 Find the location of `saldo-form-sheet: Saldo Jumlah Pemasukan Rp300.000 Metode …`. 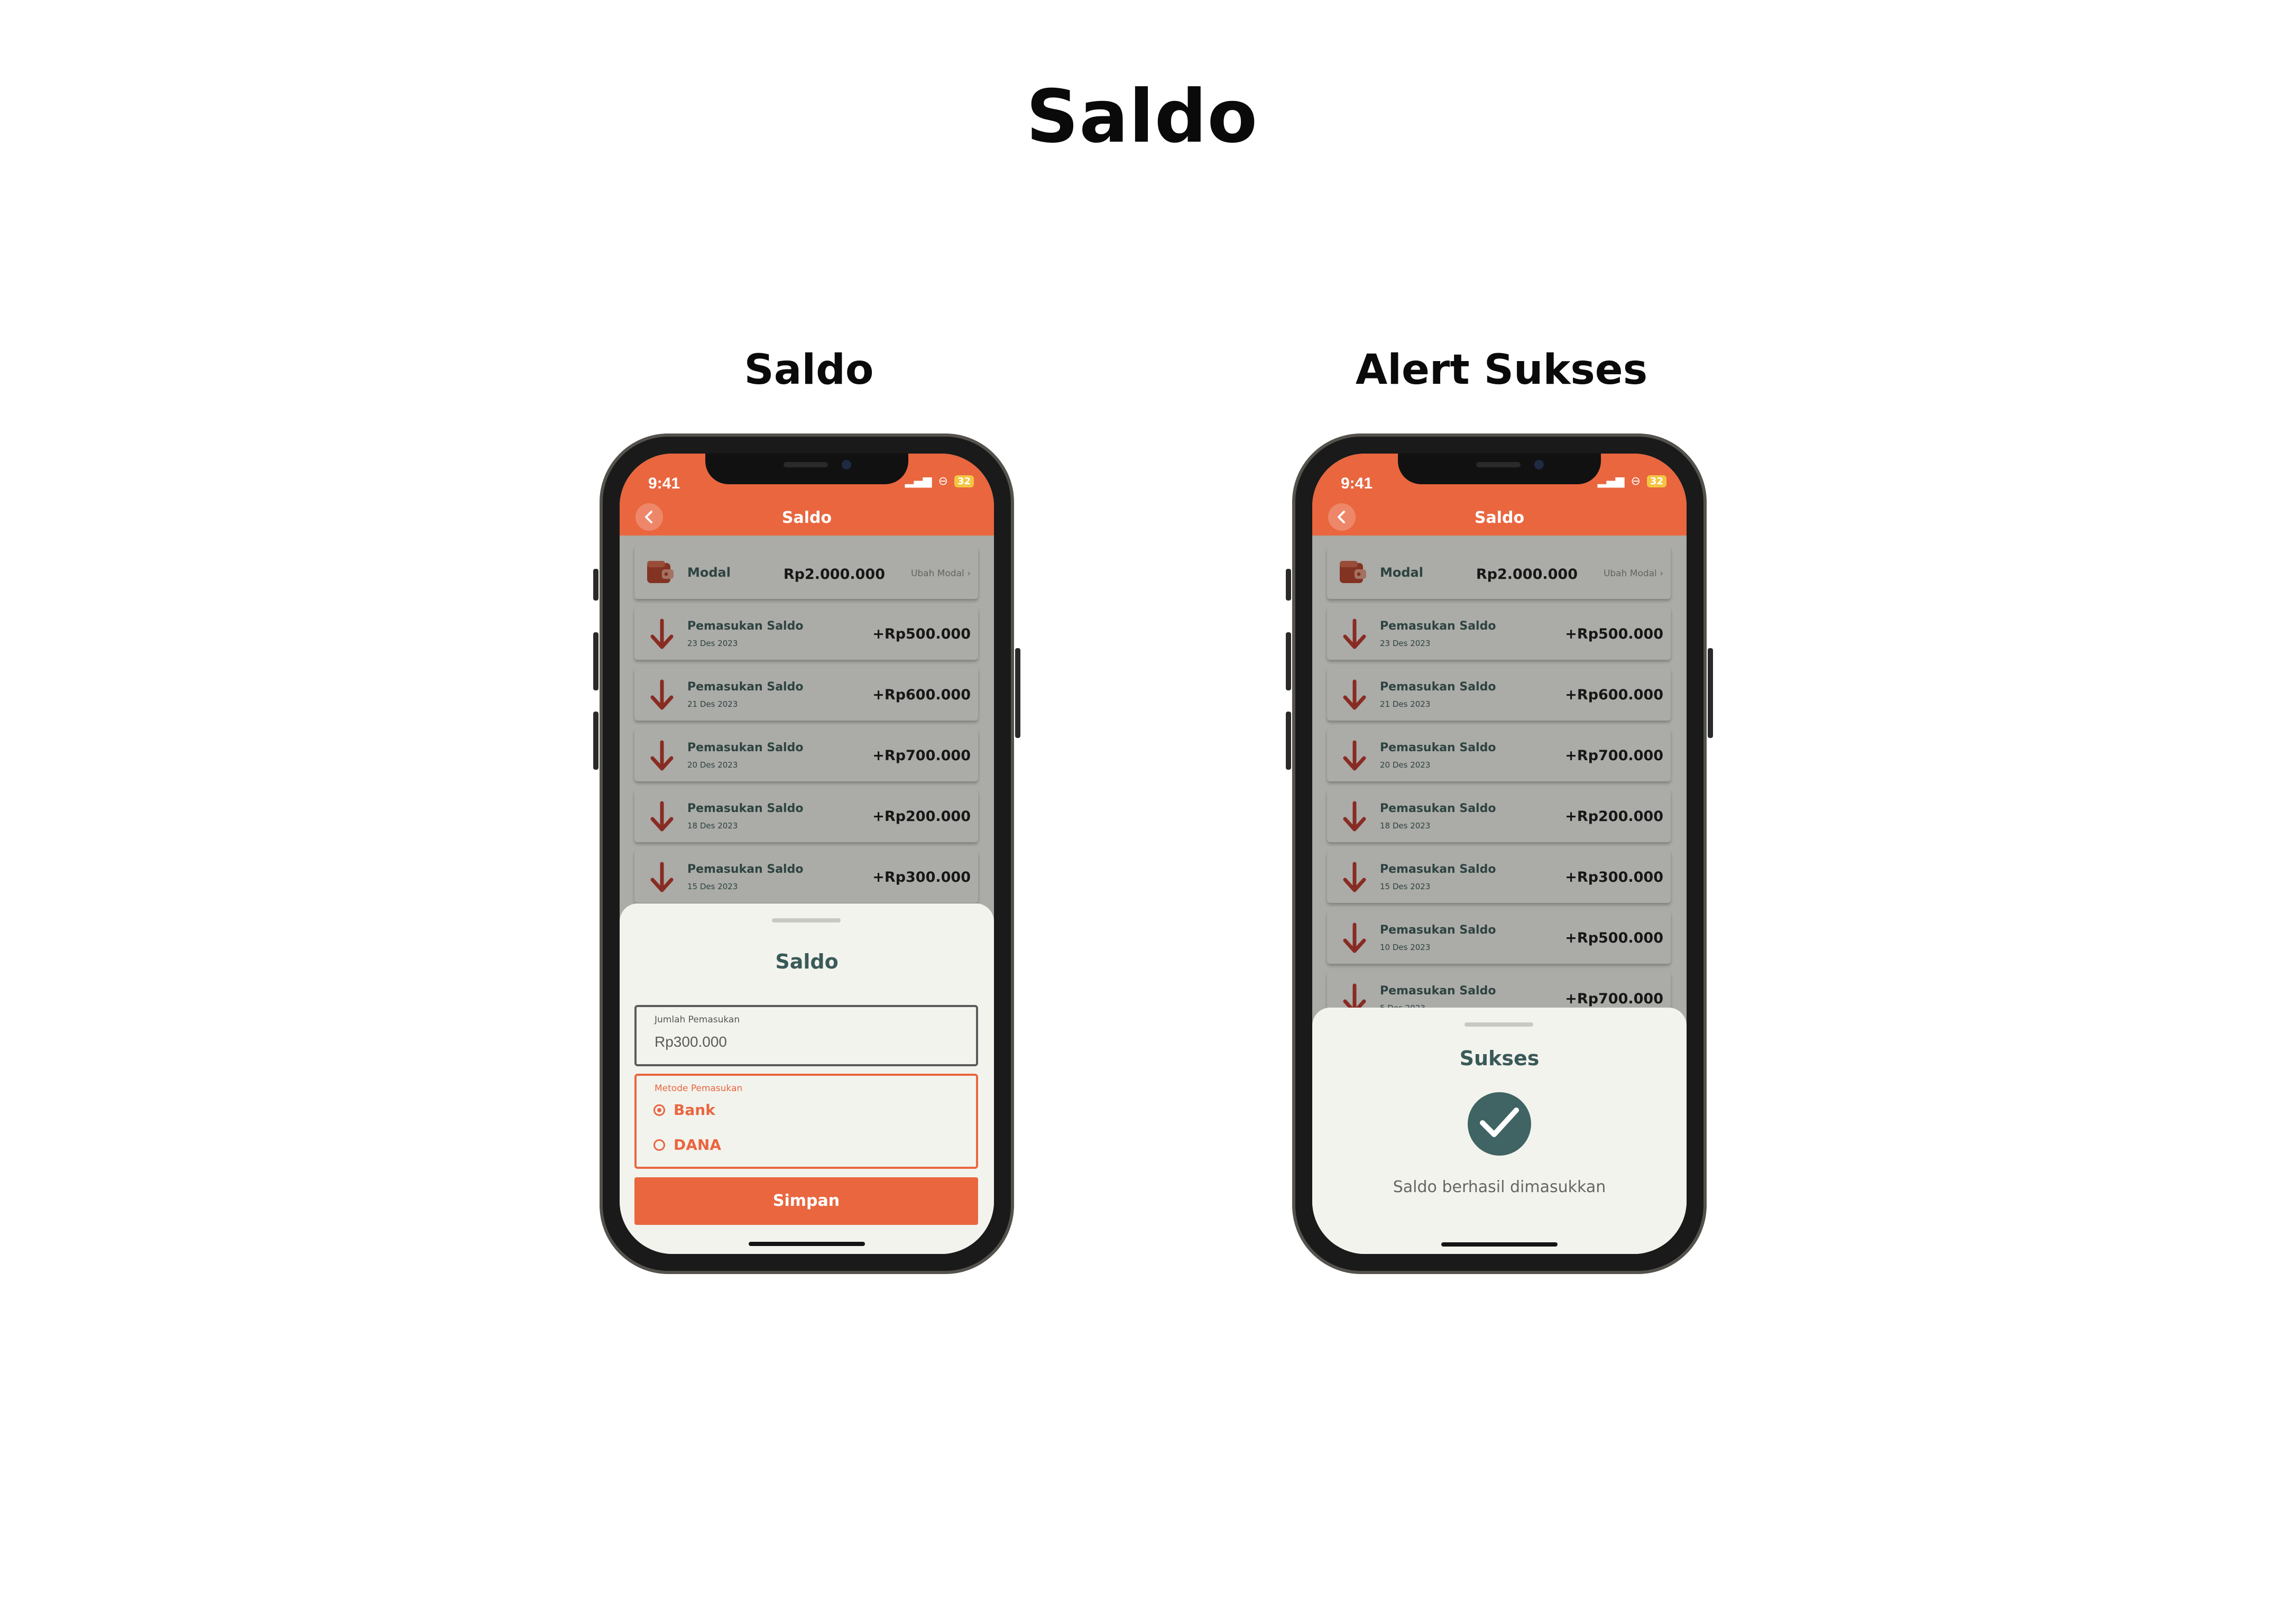

saldo-form-sheet: Saldo Jumlah Pemasukan Rp300.000 Metode … is located at coordinates (807, 1078).